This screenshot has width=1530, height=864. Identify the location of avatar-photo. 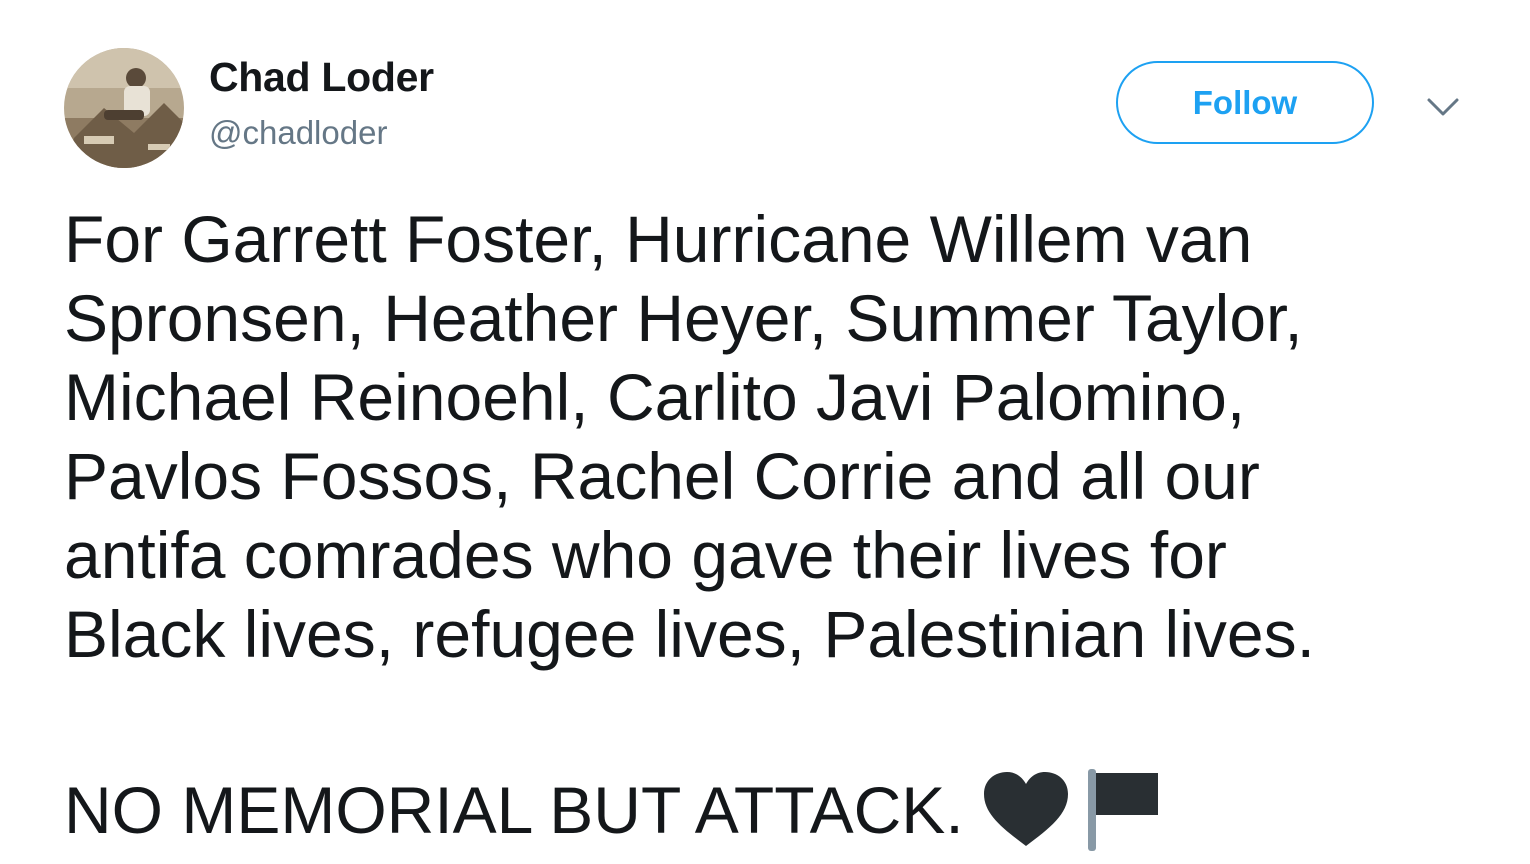
(124, 108).